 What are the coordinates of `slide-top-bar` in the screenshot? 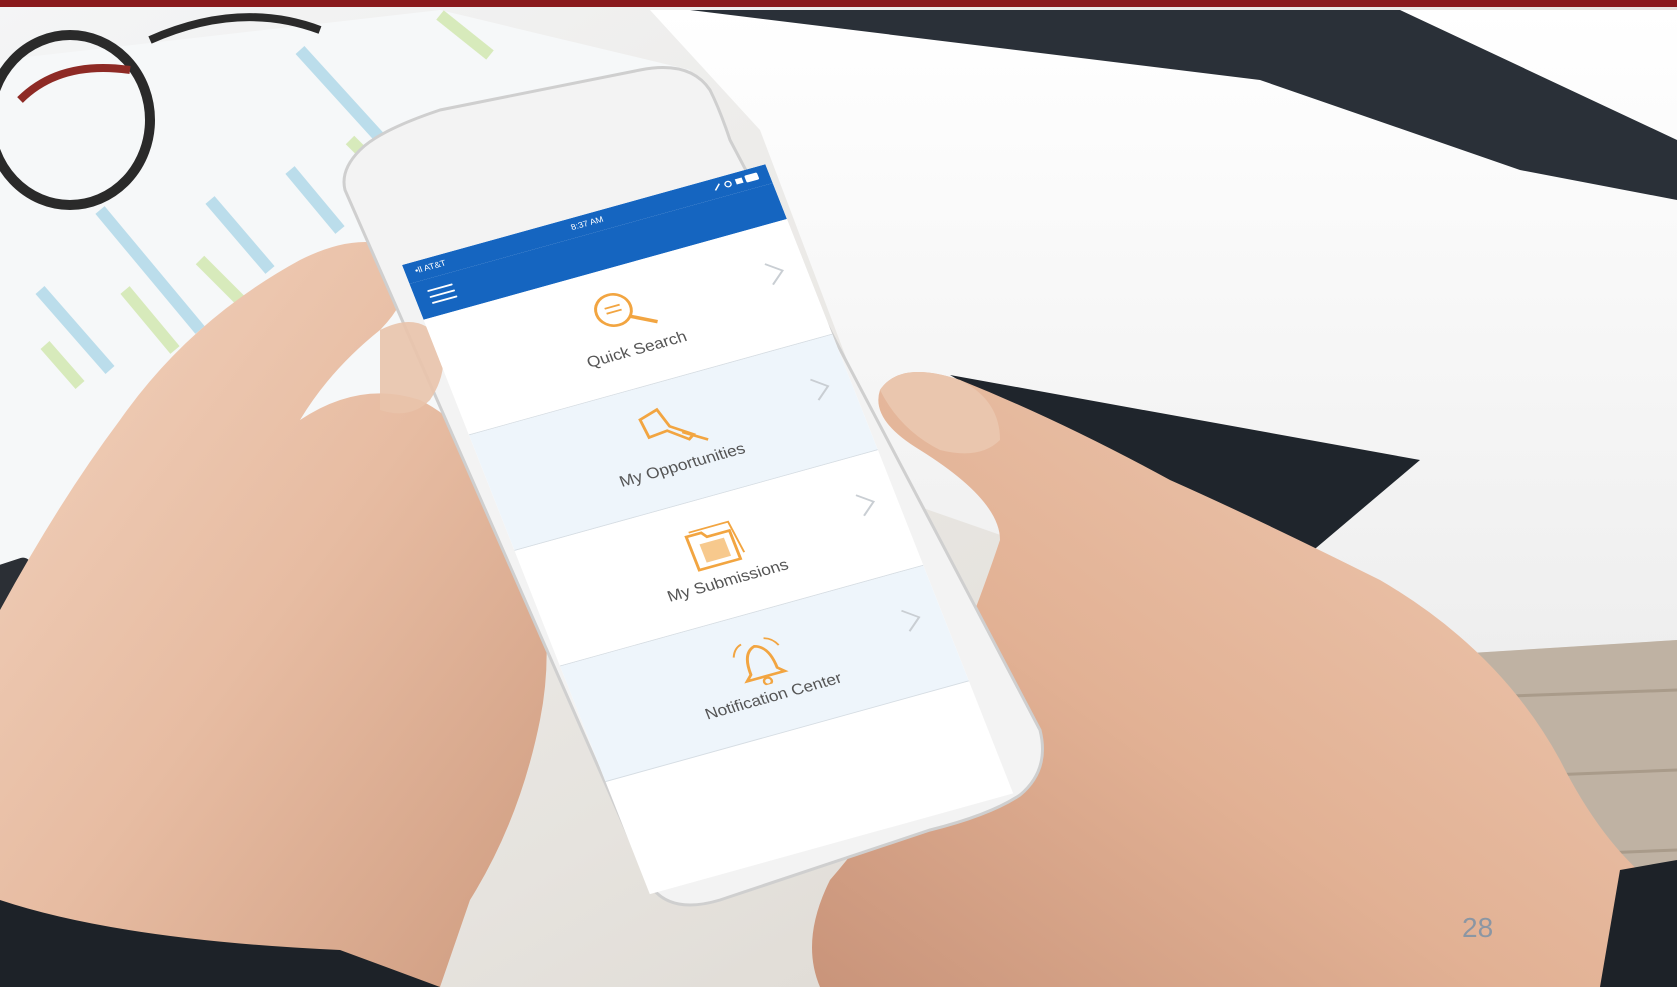 It's located at (838, 3).